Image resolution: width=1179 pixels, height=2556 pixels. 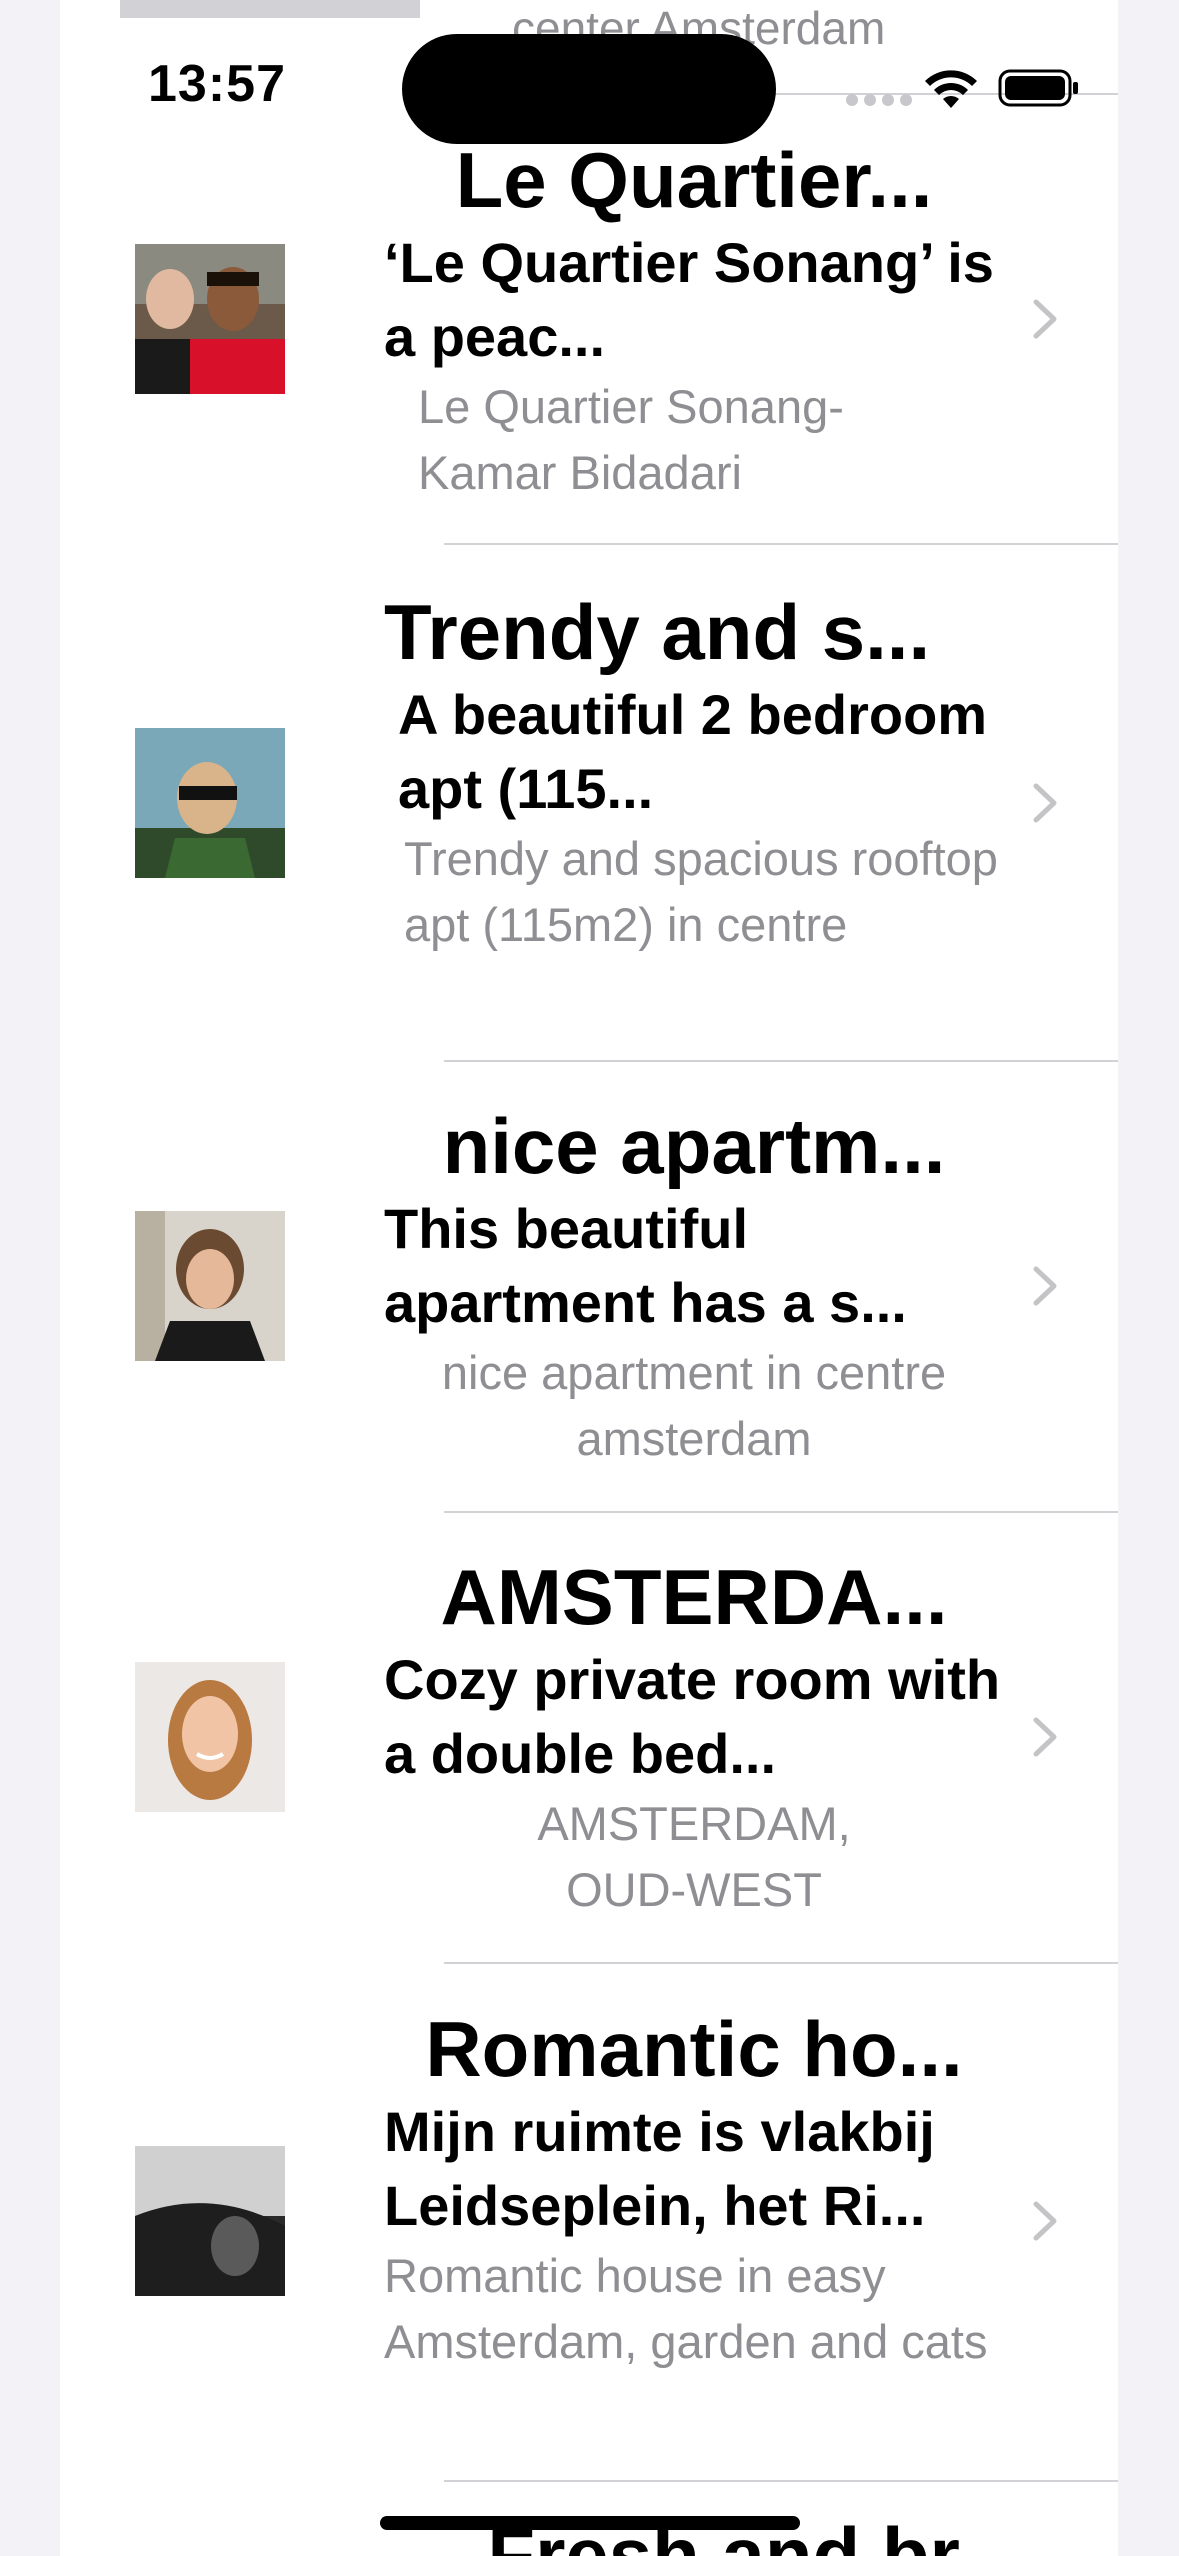 I want to click on listing-subtitle: AMSTERDAM, OUD-WEST, so click(x=694, y=1856).